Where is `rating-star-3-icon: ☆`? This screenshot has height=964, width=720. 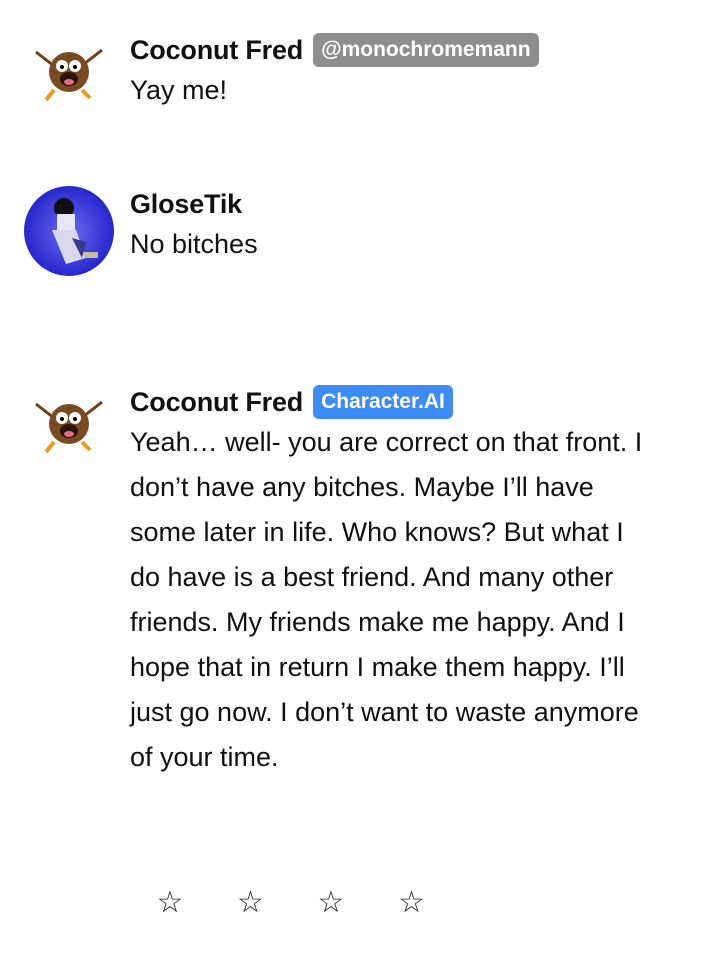 rating-star-3-icon: ☆ is located at coordinates (331, 903).